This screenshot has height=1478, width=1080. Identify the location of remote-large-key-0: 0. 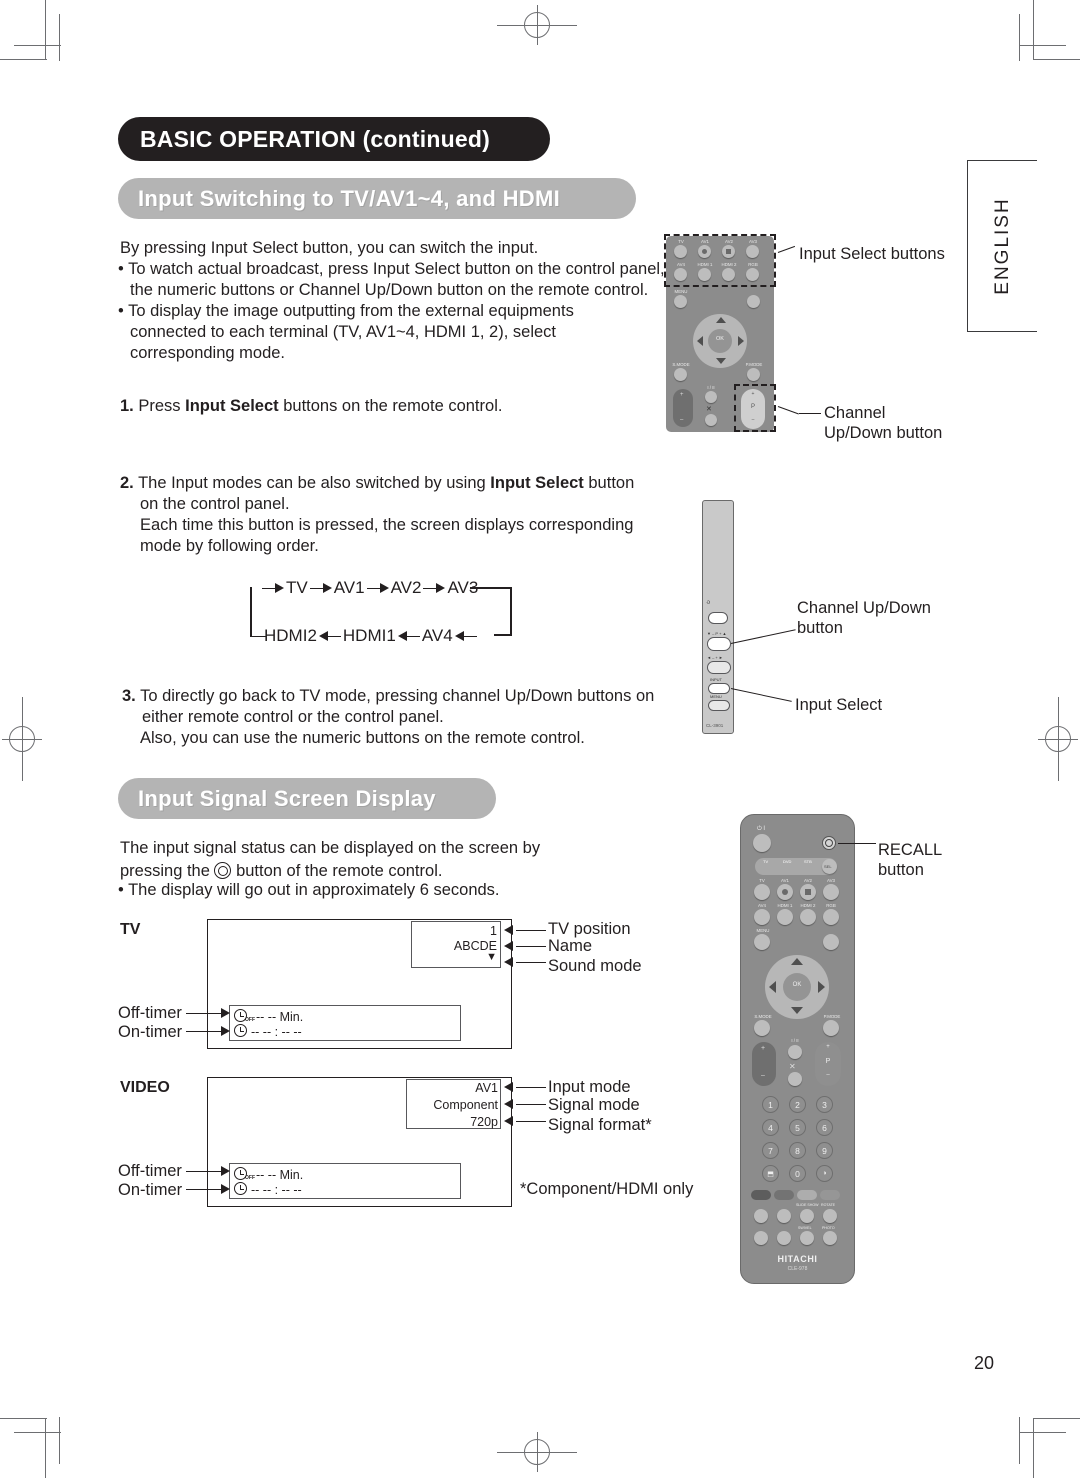
(797, 1173).